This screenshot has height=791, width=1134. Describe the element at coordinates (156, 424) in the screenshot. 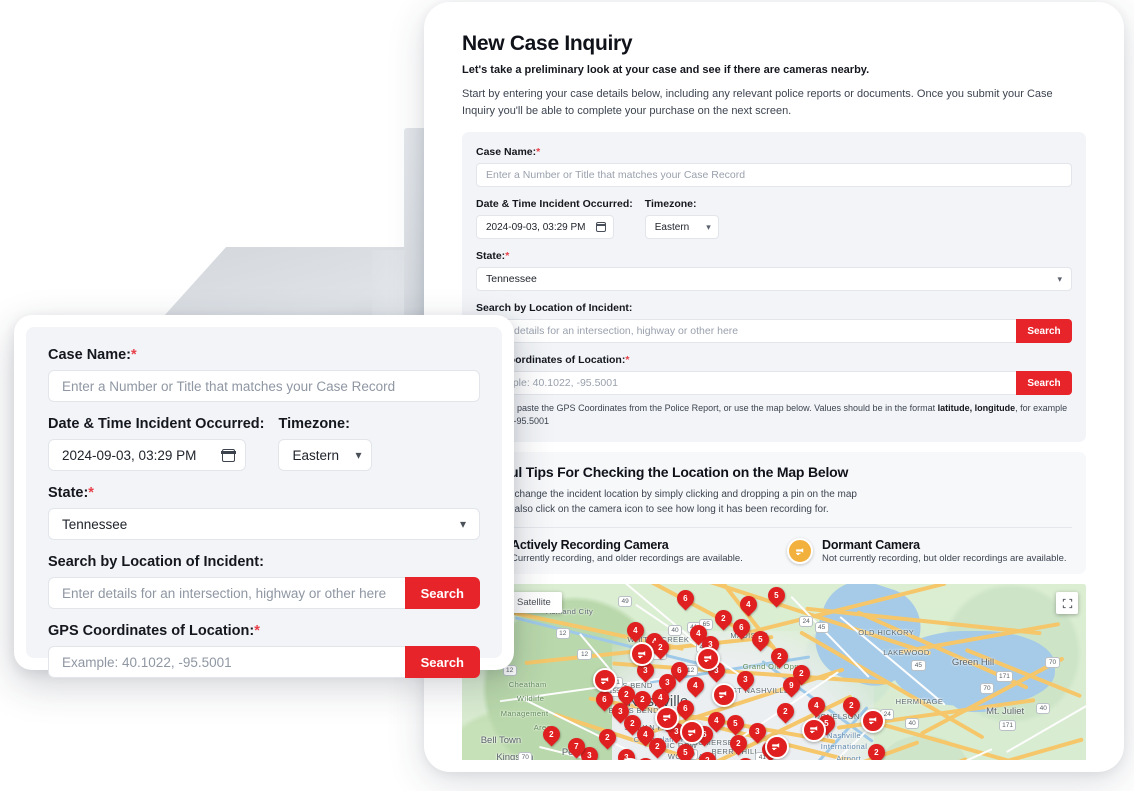

I see `overlay-datetime-label: Date & Time Incident Occurred:` at that location.